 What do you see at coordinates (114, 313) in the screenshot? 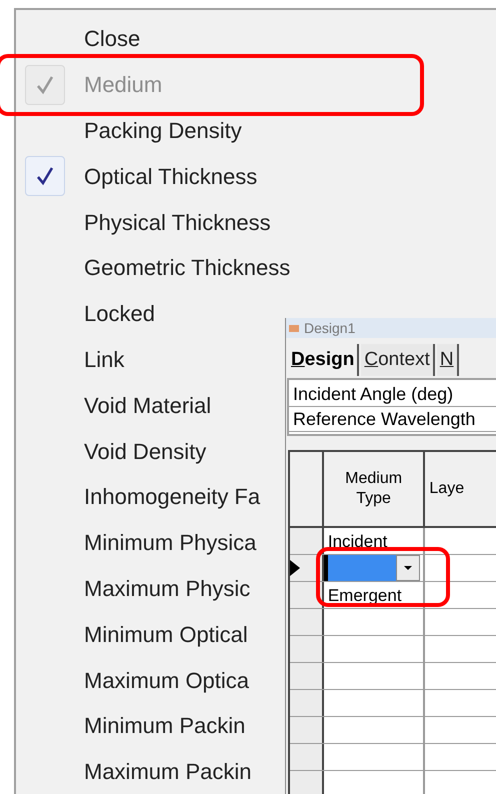
I see `menu-item: Locked` at bounding box center [114, 313].